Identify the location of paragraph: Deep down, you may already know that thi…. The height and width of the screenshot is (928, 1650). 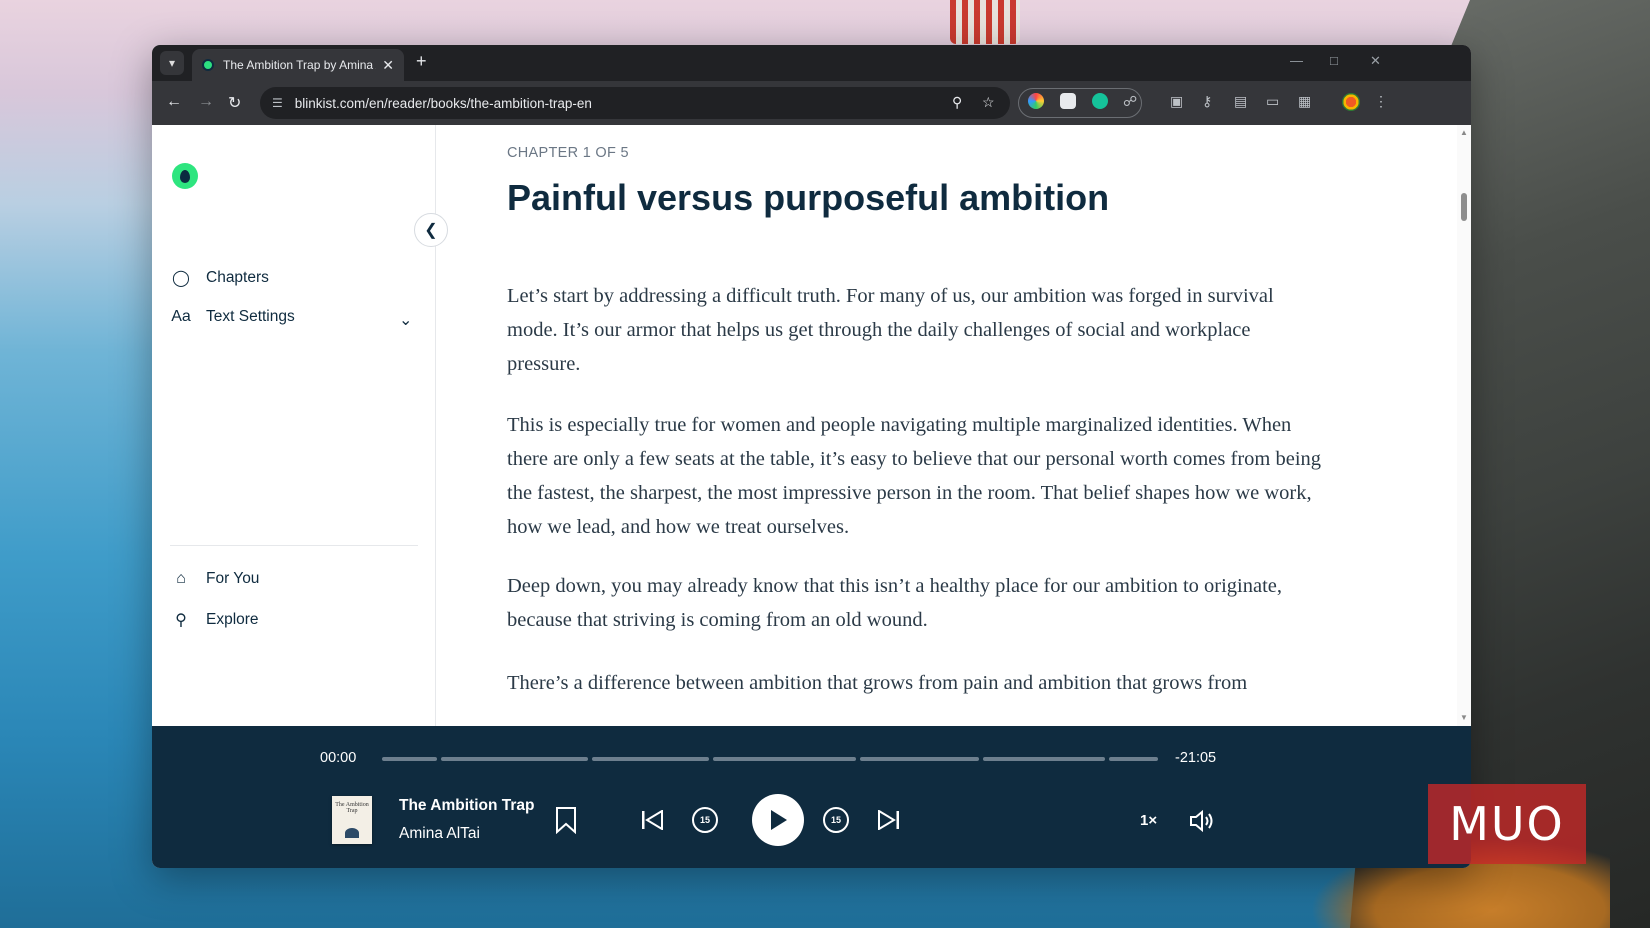
(895, 603).